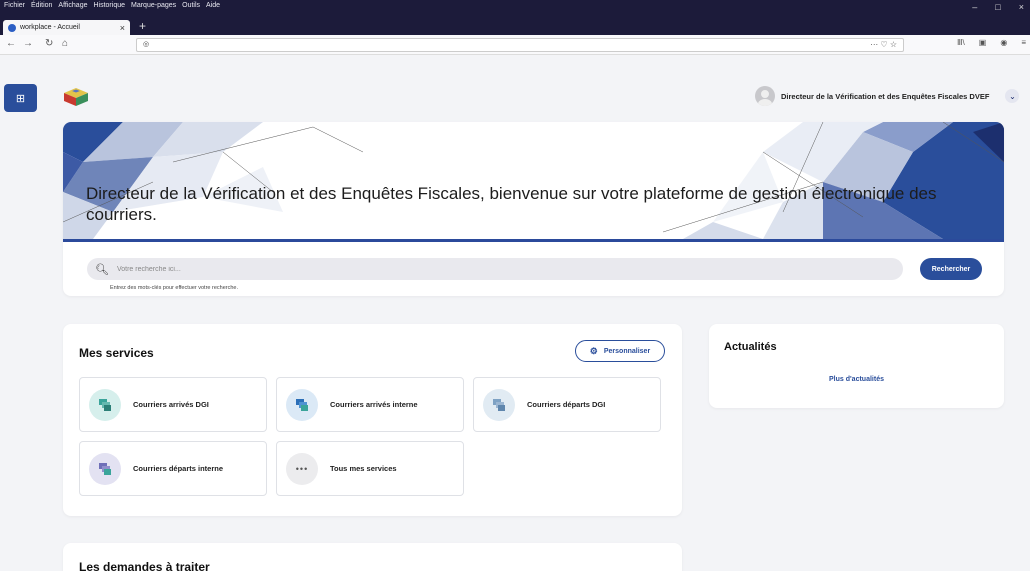 The width and height of the screenshot is (1030, 571). I want to click on search-button: Rechercher, so click(951, 269).